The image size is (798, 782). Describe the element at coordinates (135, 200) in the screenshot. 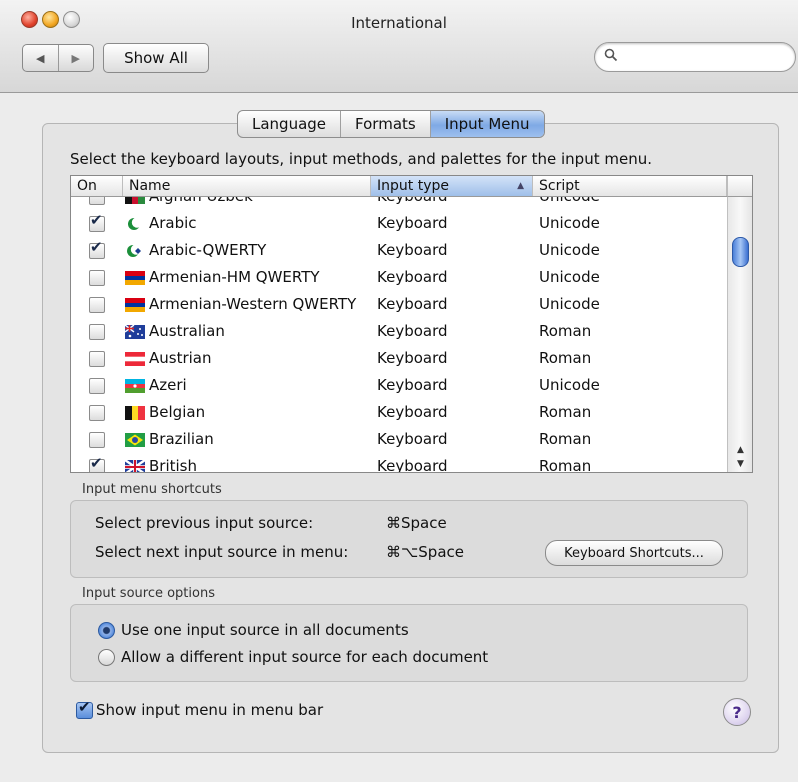

I see `afghan-uzbek-flag-icon` at that location.